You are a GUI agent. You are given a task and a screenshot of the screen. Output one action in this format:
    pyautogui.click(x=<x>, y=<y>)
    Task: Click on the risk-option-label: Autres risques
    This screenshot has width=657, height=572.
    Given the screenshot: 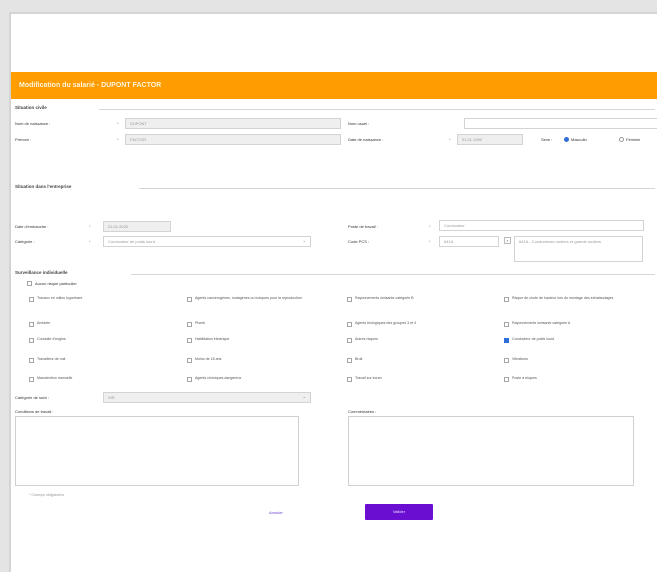 What is the action you would take?
    pyautogui.click(x=366, y=339)
    